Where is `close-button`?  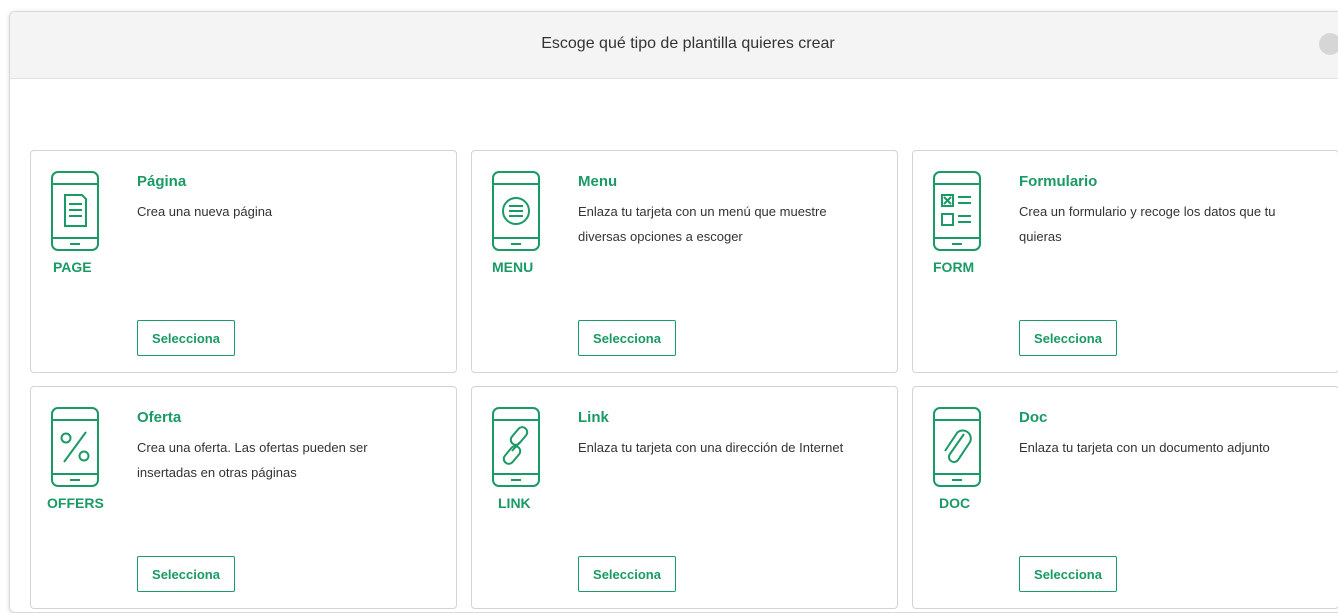 close-button is located at coordinates (1328, 44).